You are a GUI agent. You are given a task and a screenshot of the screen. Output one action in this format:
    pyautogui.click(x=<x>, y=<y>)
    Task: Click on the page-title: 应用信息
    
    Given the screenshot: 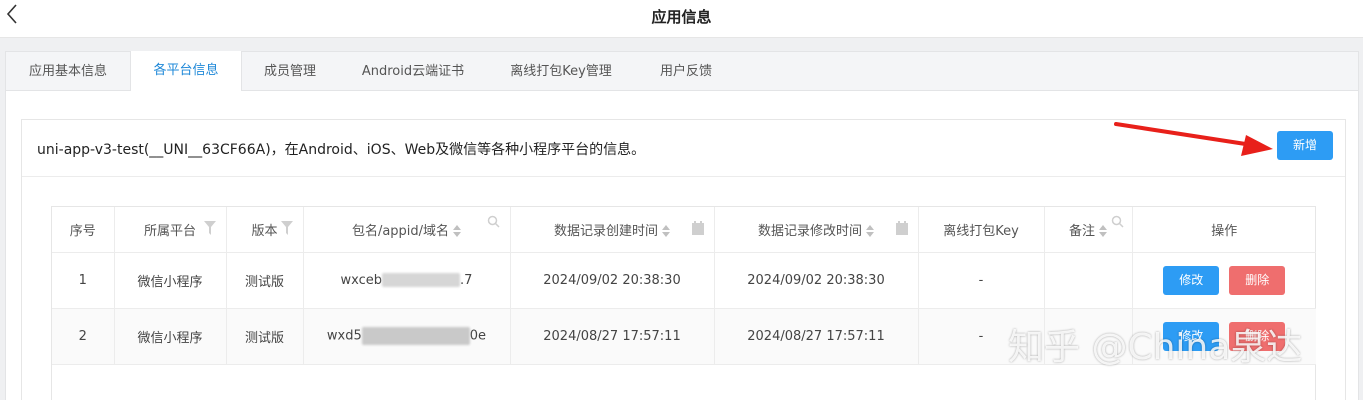 What is the action you would take?
    pyautogui.click(x=681, y=17)
    